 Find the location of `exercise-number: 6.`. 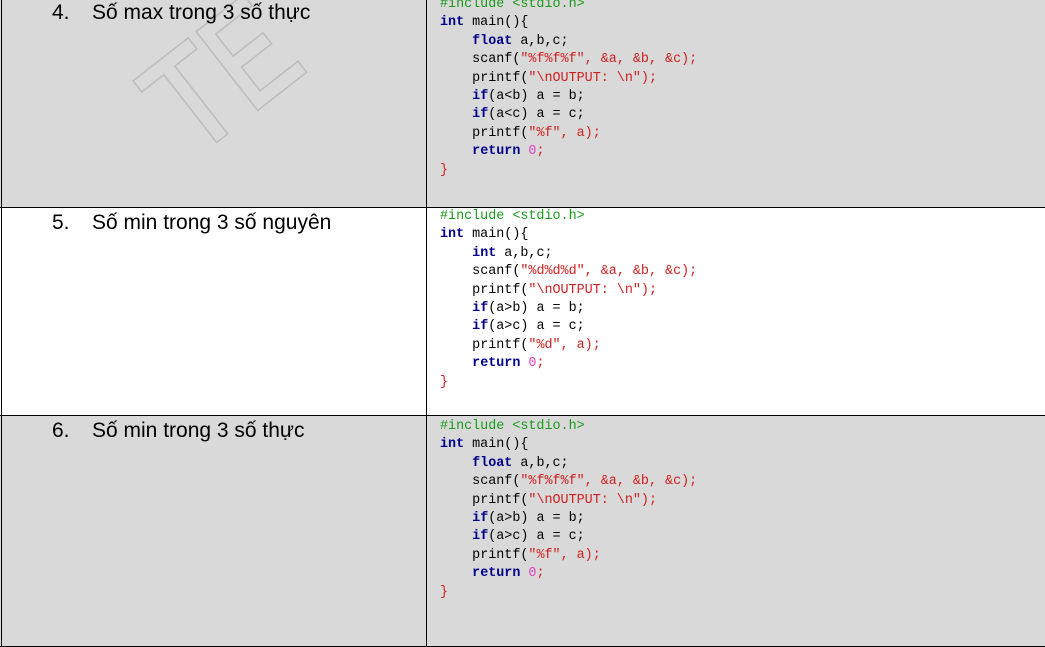

exercise-number: 6. is located at coordinates (61, 430).